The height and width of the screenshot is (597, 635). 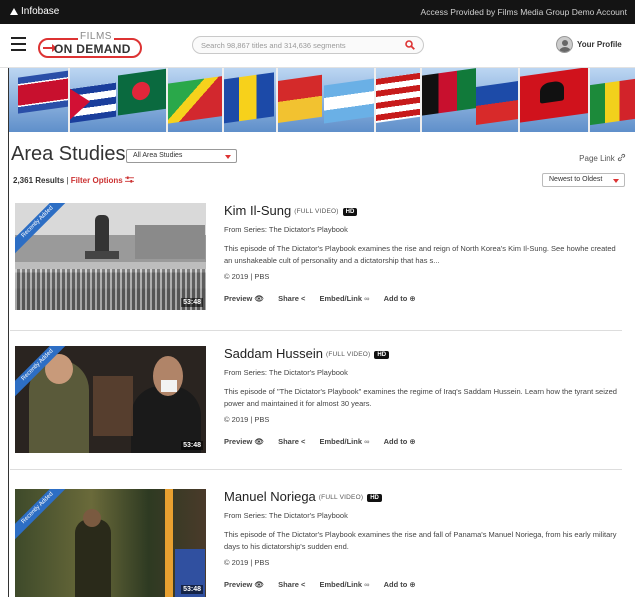 I want to click on search-input, so click(x=301, y=45).